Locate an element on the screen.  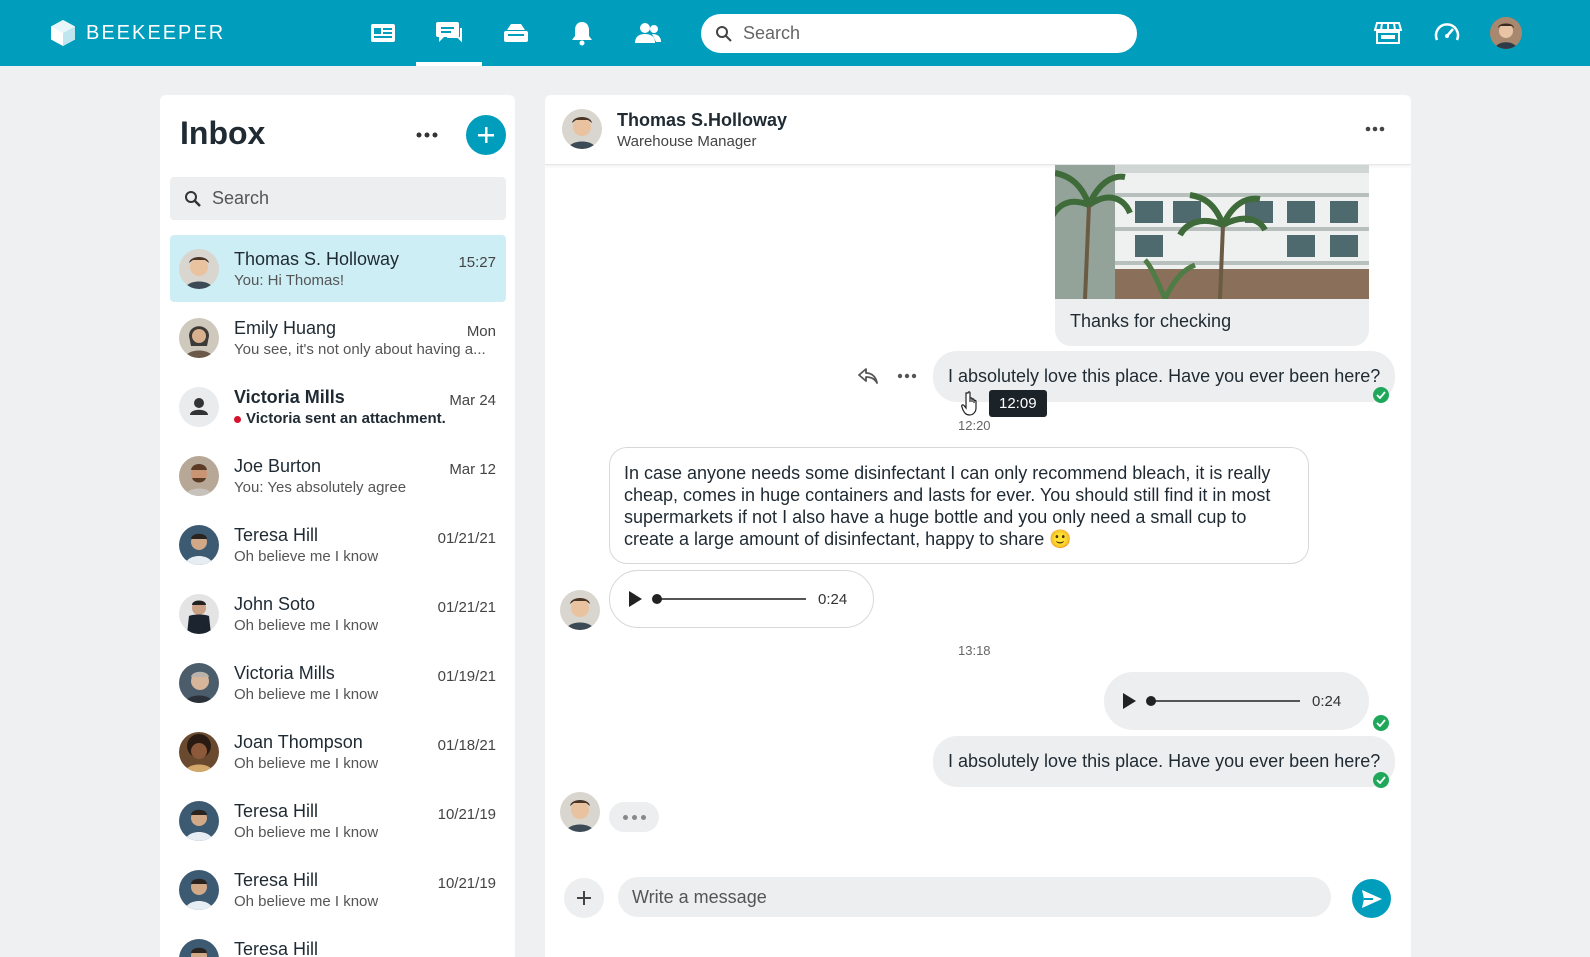
message-more-options-icon is located at coordinates (907, 376).